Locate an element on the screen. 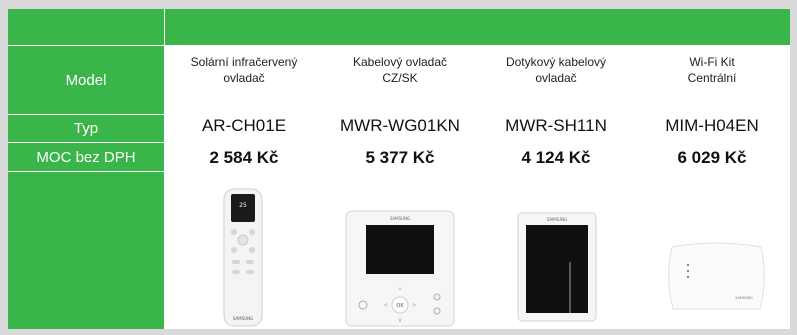  wired-controller-image: SAMSUNG OK ^ v < > is located at coordinates (400, 268).